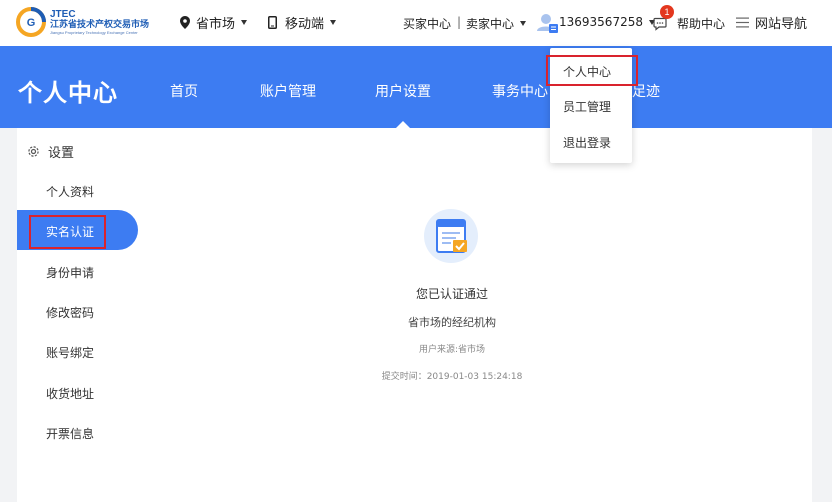  I want to click on market-label: 省市场, so click(216, 24).